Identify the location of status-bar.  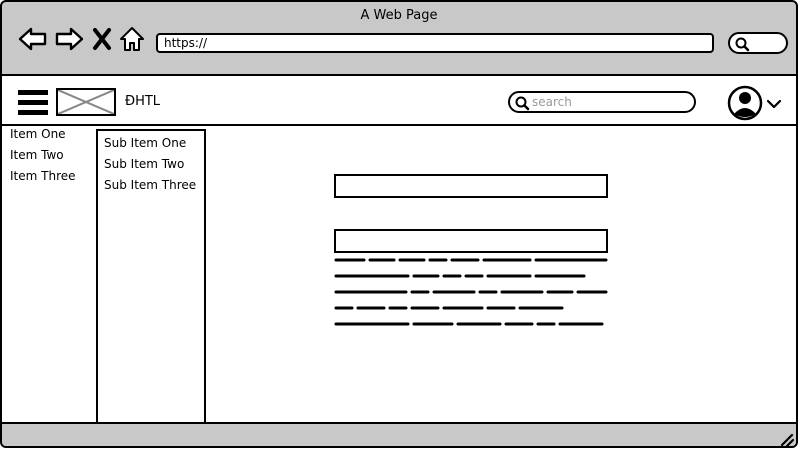
(399, 435).